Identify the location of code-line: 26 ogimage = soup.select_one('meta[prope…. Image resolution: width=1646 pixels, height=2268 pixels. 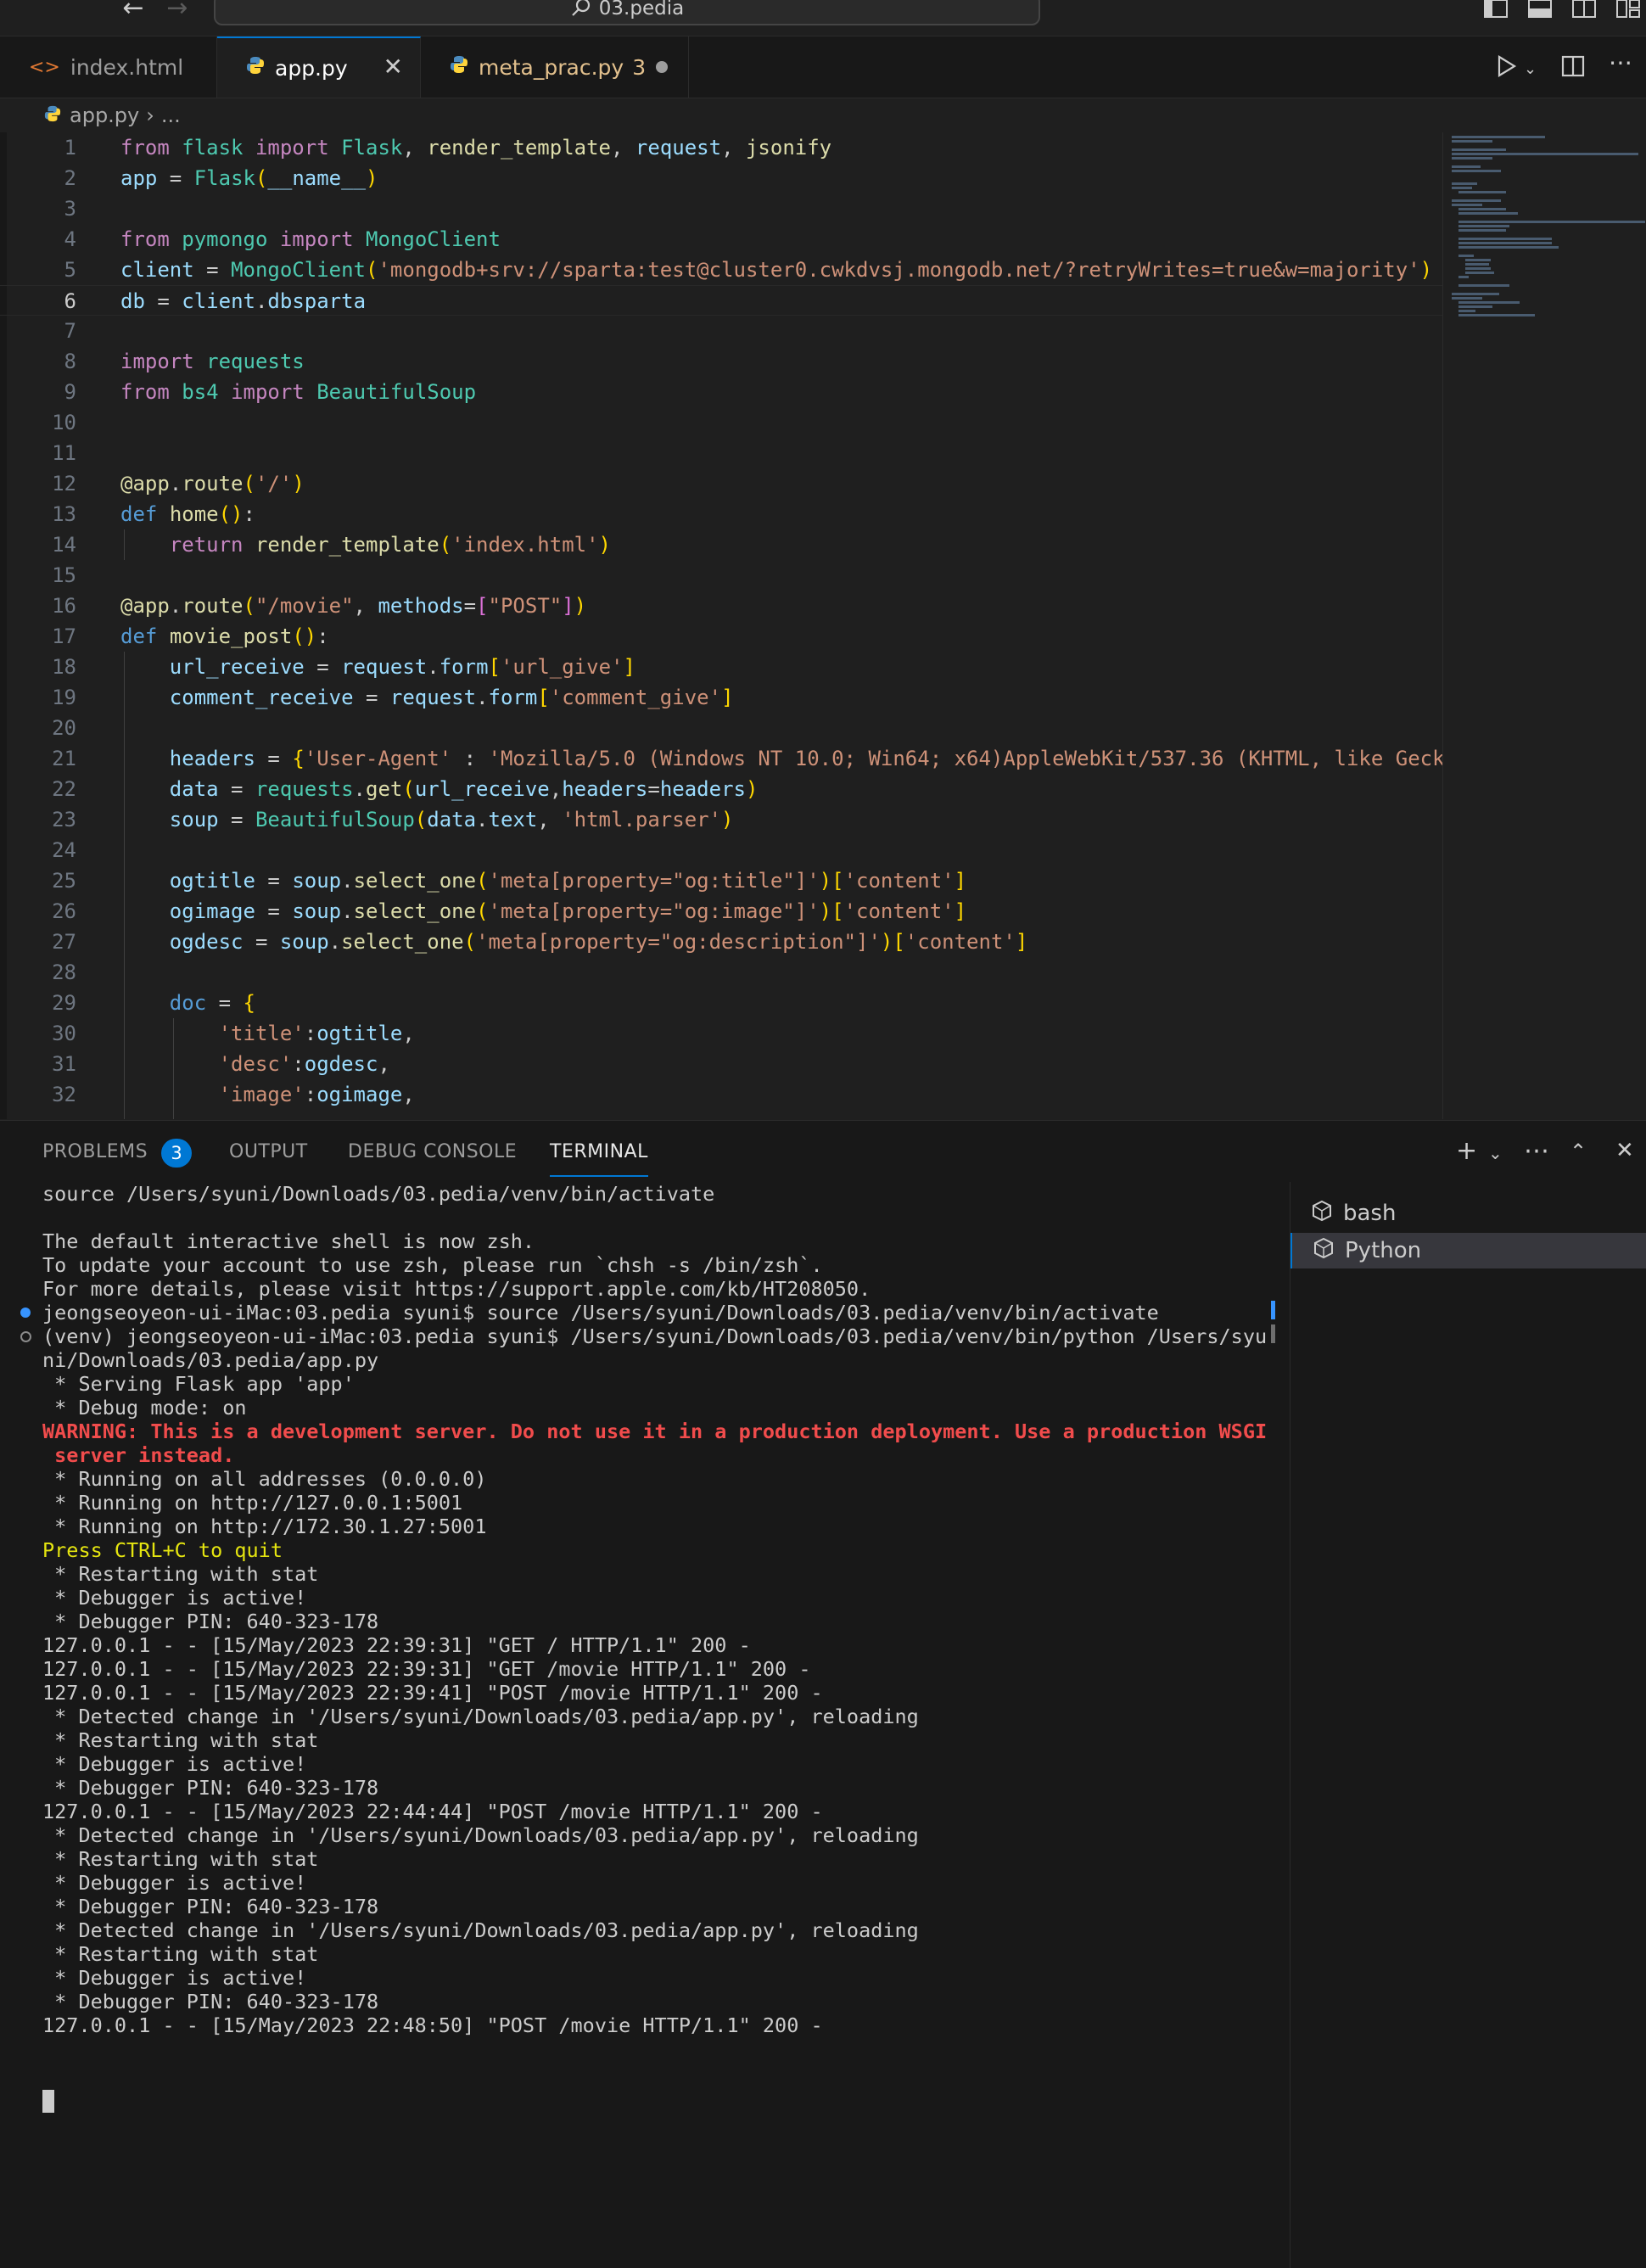
(721, 911).